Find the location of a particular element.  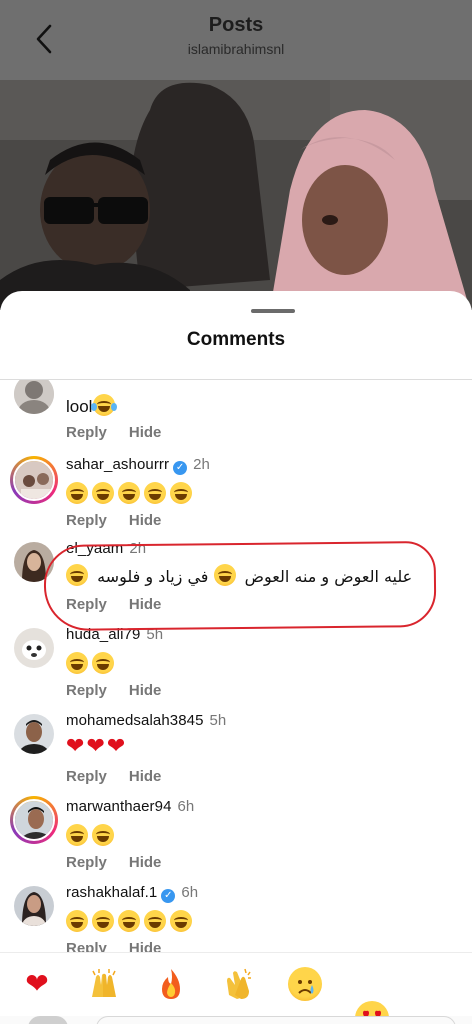

sheet-title: Comments is located at coordinates (236, 339).